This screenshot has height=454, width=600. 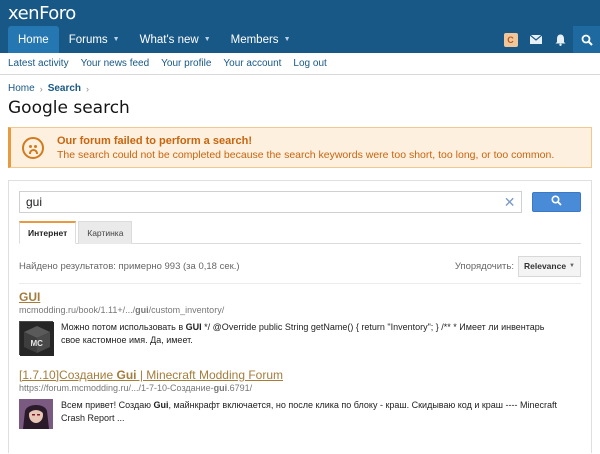 What do you see at coordinates (105, 232) in the screenshot?
I see `tab-images: Картинка` at bounding box center [105, 232].